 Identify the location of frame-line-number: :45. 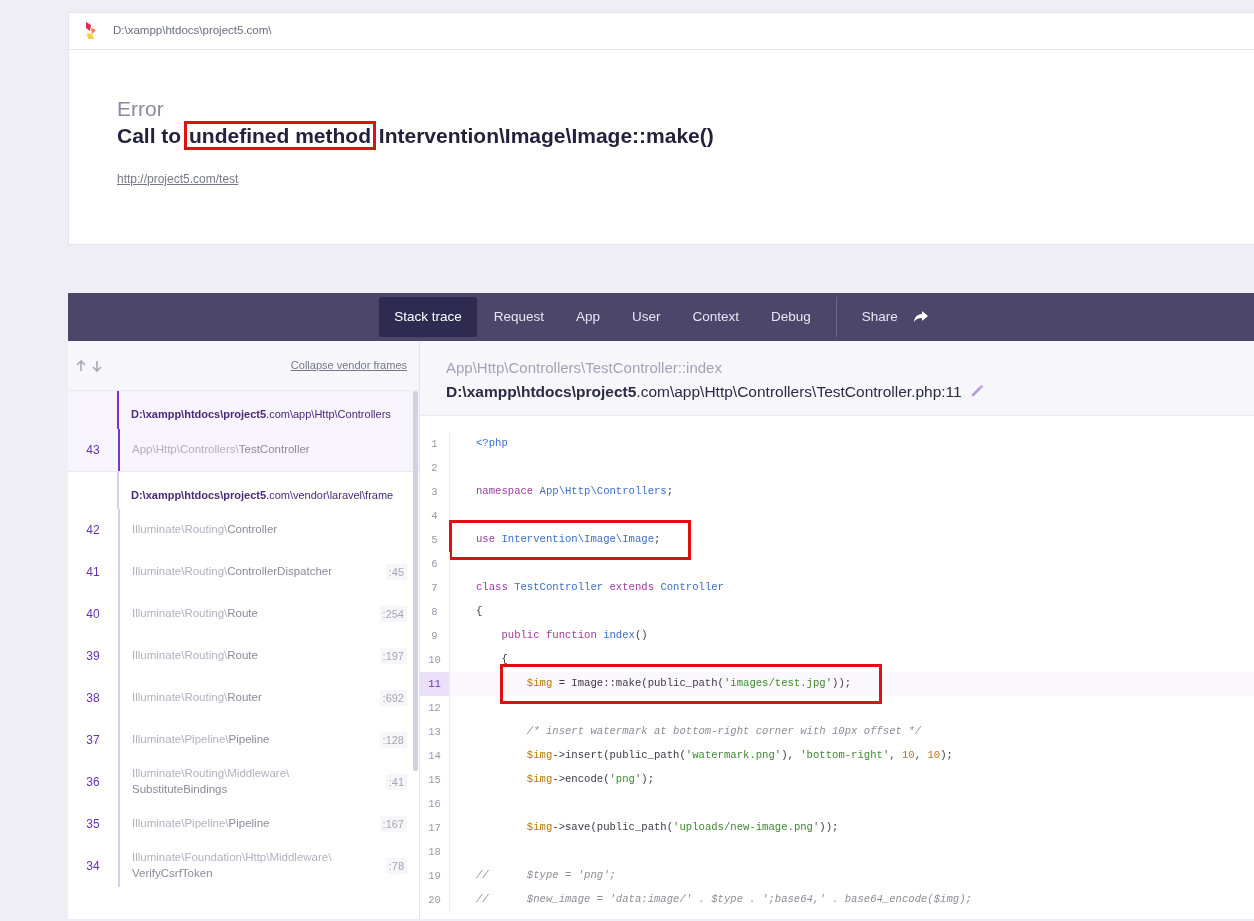
(396, 572).